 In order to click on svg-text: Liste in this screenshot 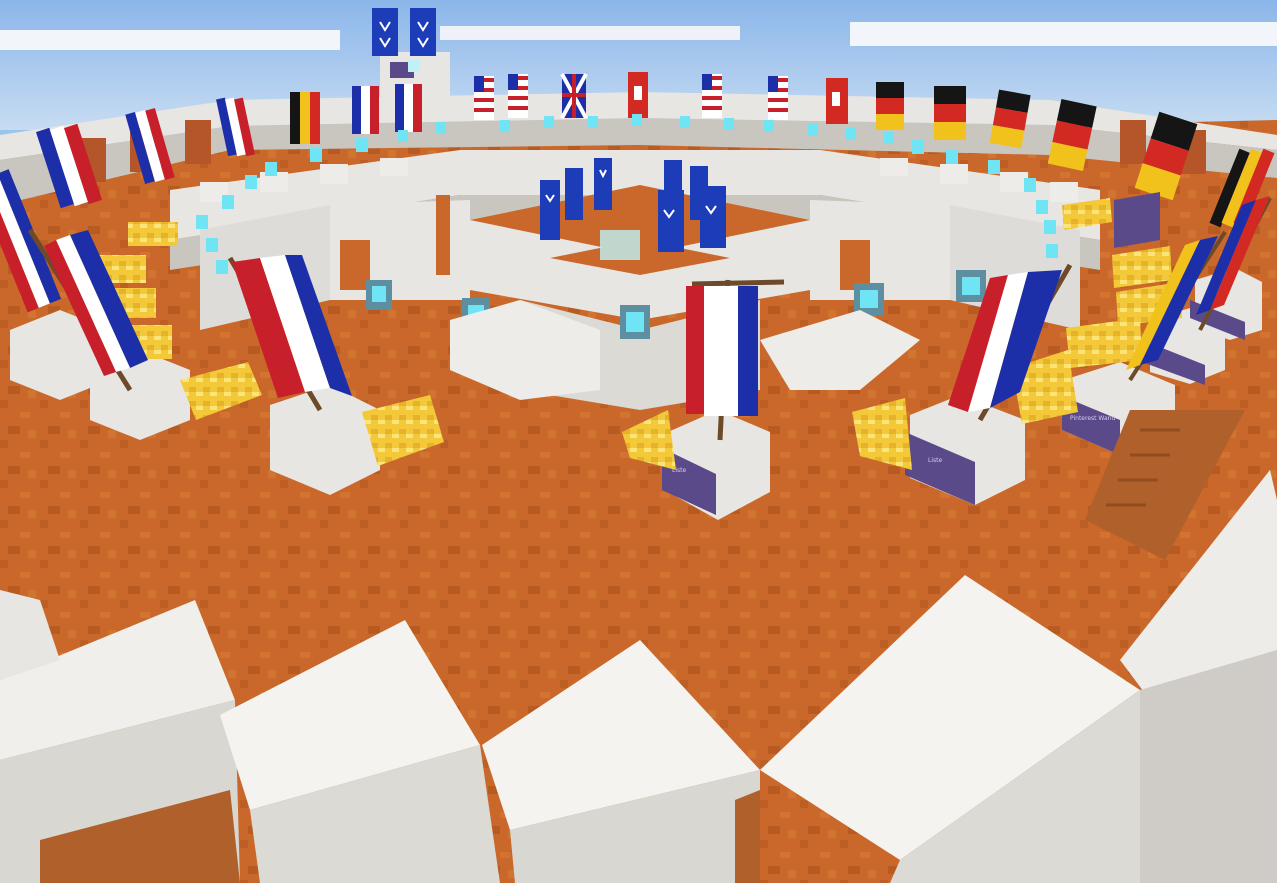, I will do `click(935, 460)`.